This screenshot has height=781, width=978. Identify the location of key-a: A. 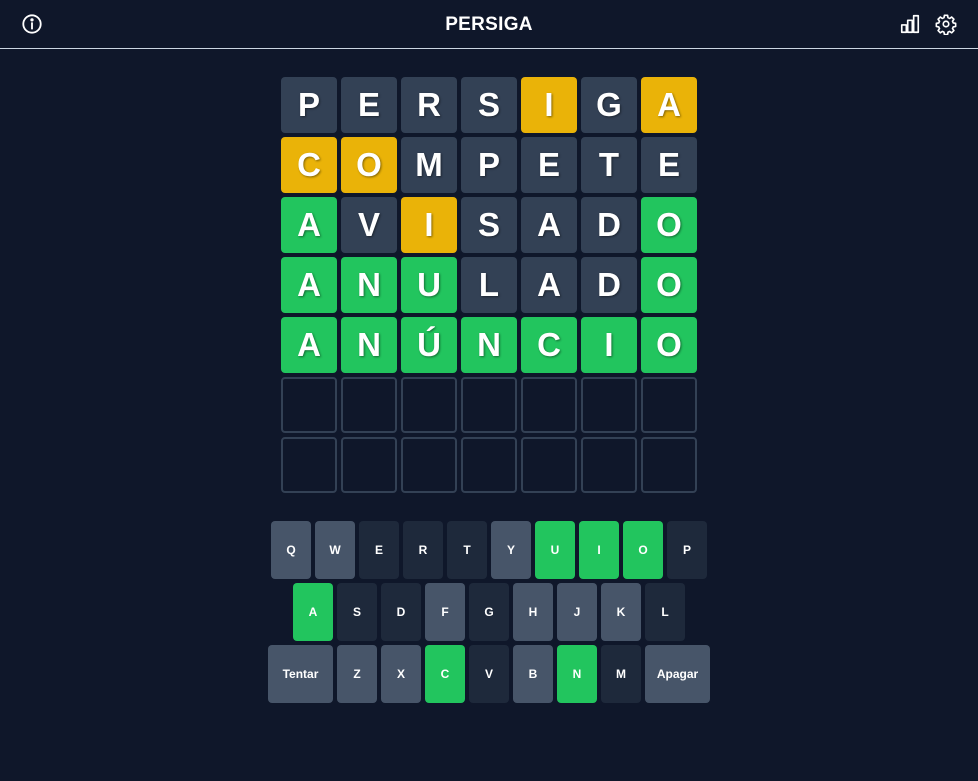
(313, 612).